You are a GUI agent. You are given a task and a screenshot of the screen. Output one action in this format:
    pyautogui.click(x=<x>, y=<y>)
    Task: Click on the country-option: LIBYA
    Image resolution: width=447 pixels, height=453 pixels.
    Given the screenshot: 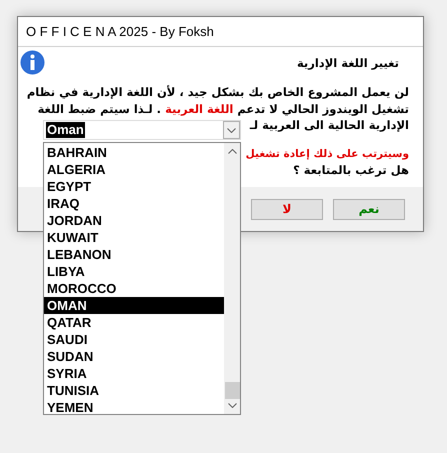 What is the action you would take?
    pyautogui.click(x=134, y=271)
    